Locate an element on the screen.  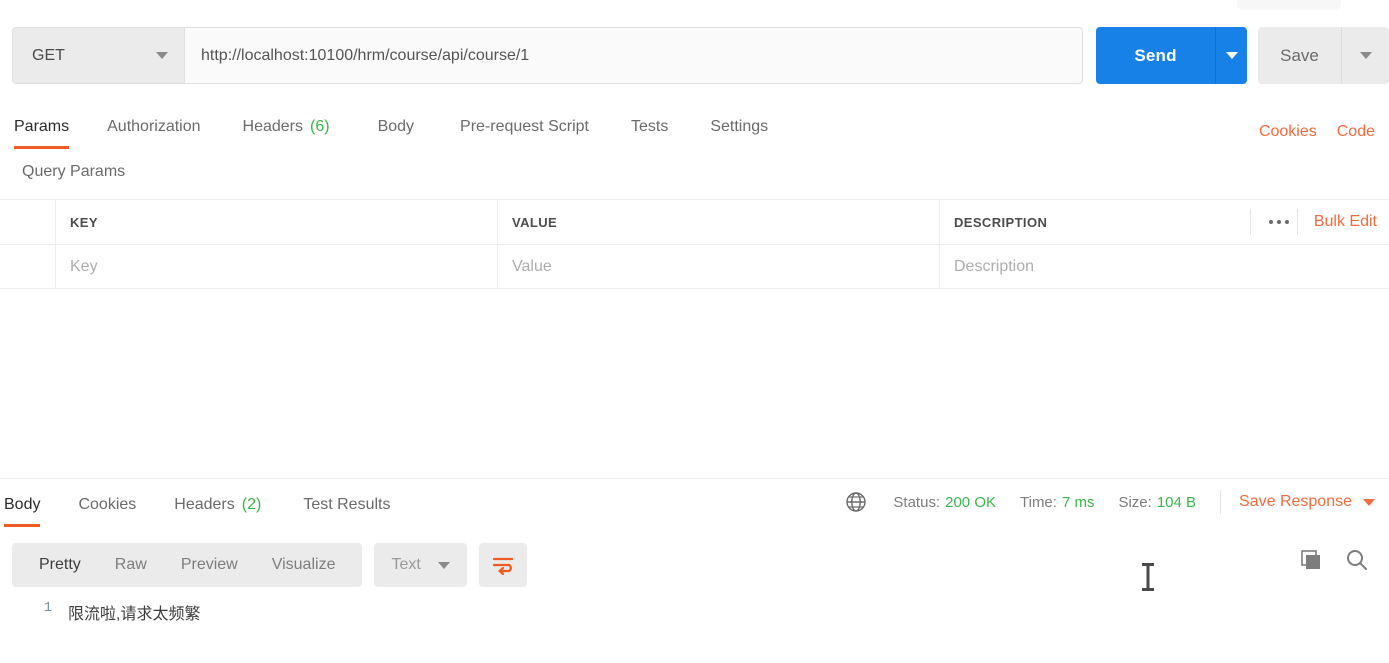
key-placeholder: Key is located at coordinates (84, 266).